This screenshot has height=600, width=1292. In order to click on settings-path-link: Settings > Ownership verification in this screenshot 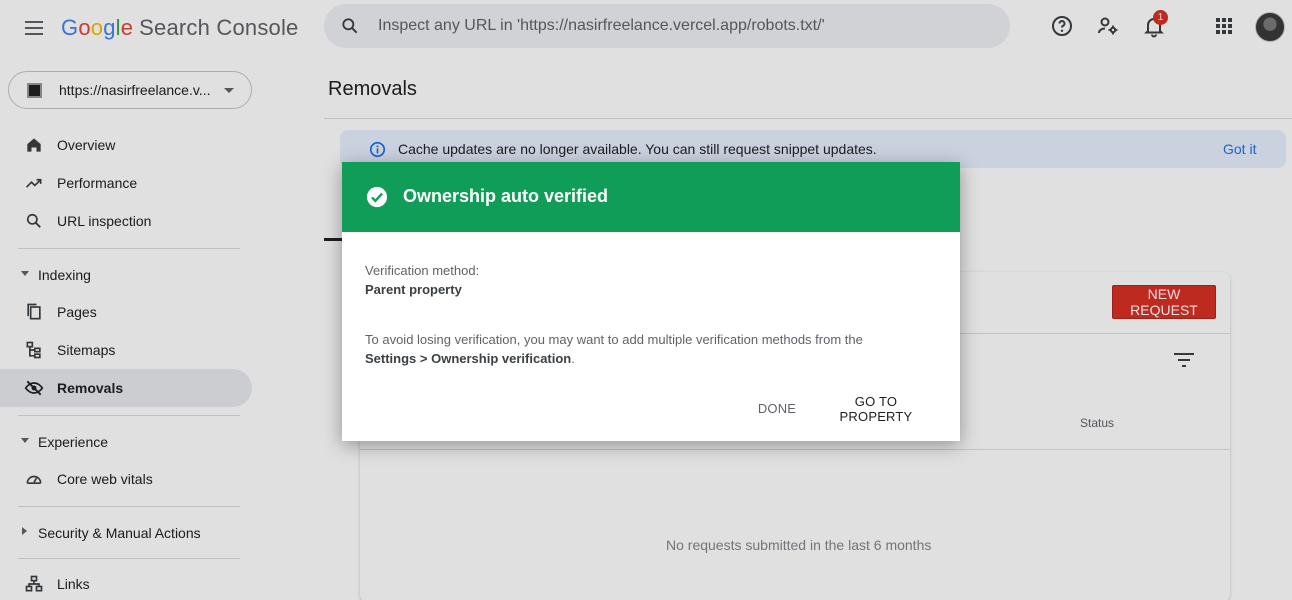, I will do `click(468, 358)`.